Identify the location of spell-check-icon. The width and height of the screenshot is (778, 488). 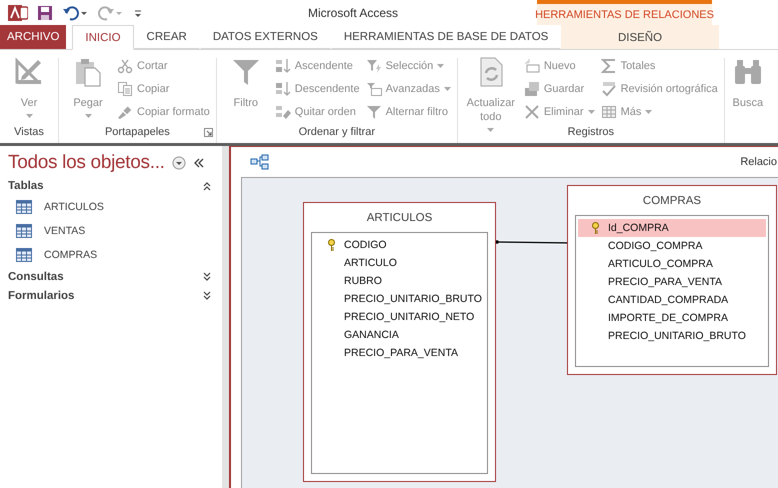
(608, 88).